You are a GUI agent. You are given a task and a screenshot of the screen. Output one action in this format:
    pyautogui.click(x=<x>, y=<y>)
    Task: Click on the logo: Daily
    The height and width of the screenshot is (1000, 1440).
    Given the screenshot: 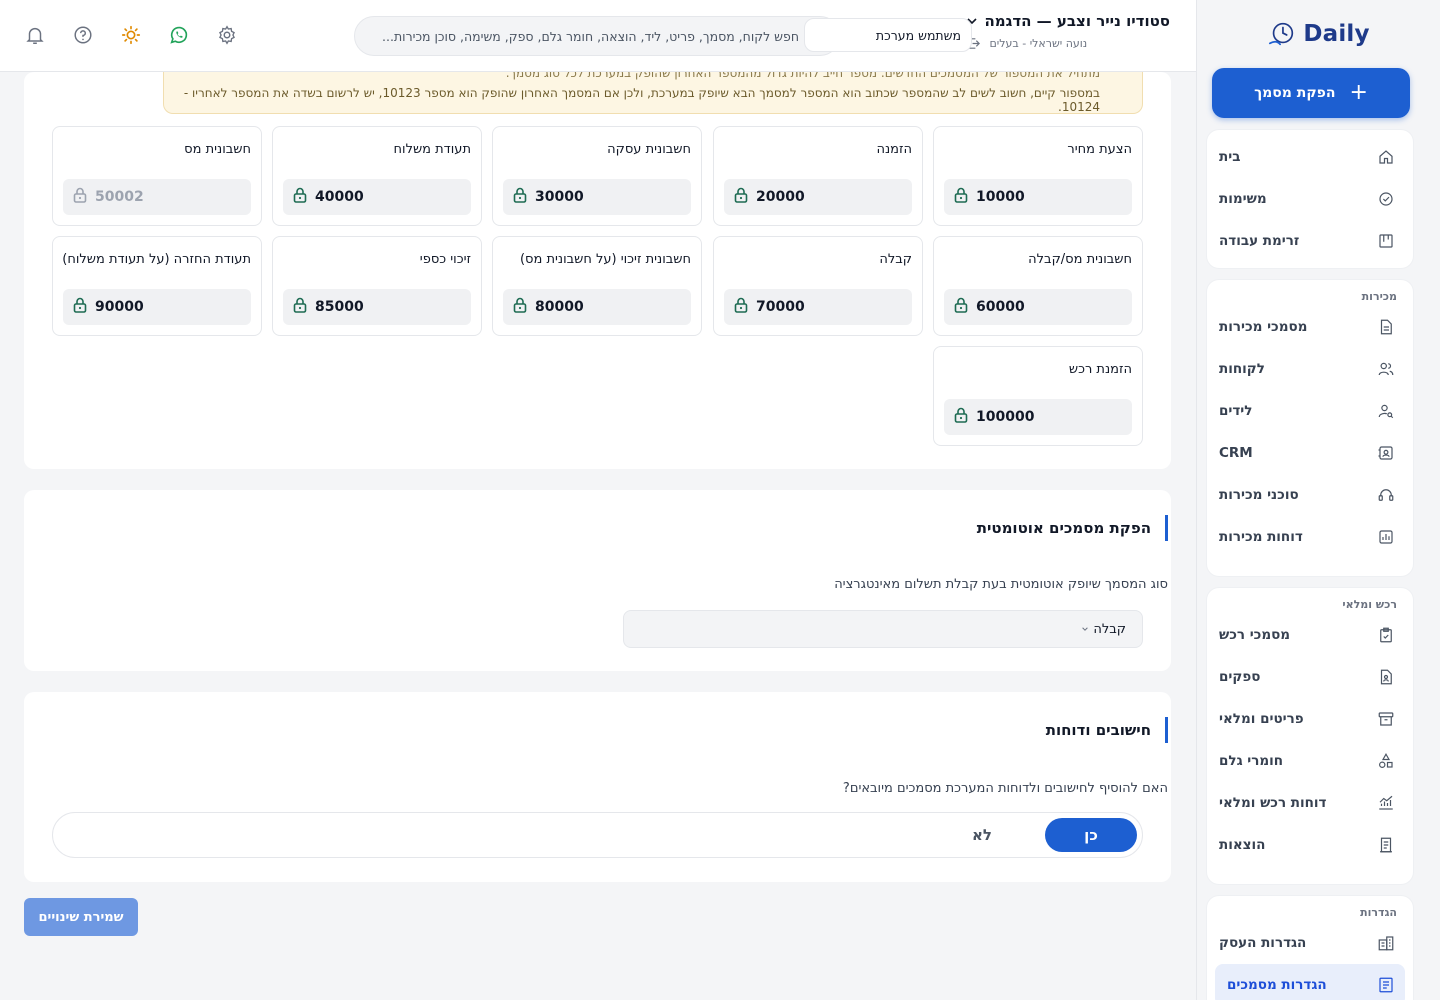 What is the action you would take?
    pyautogui.click(x=1318, y=34)
    